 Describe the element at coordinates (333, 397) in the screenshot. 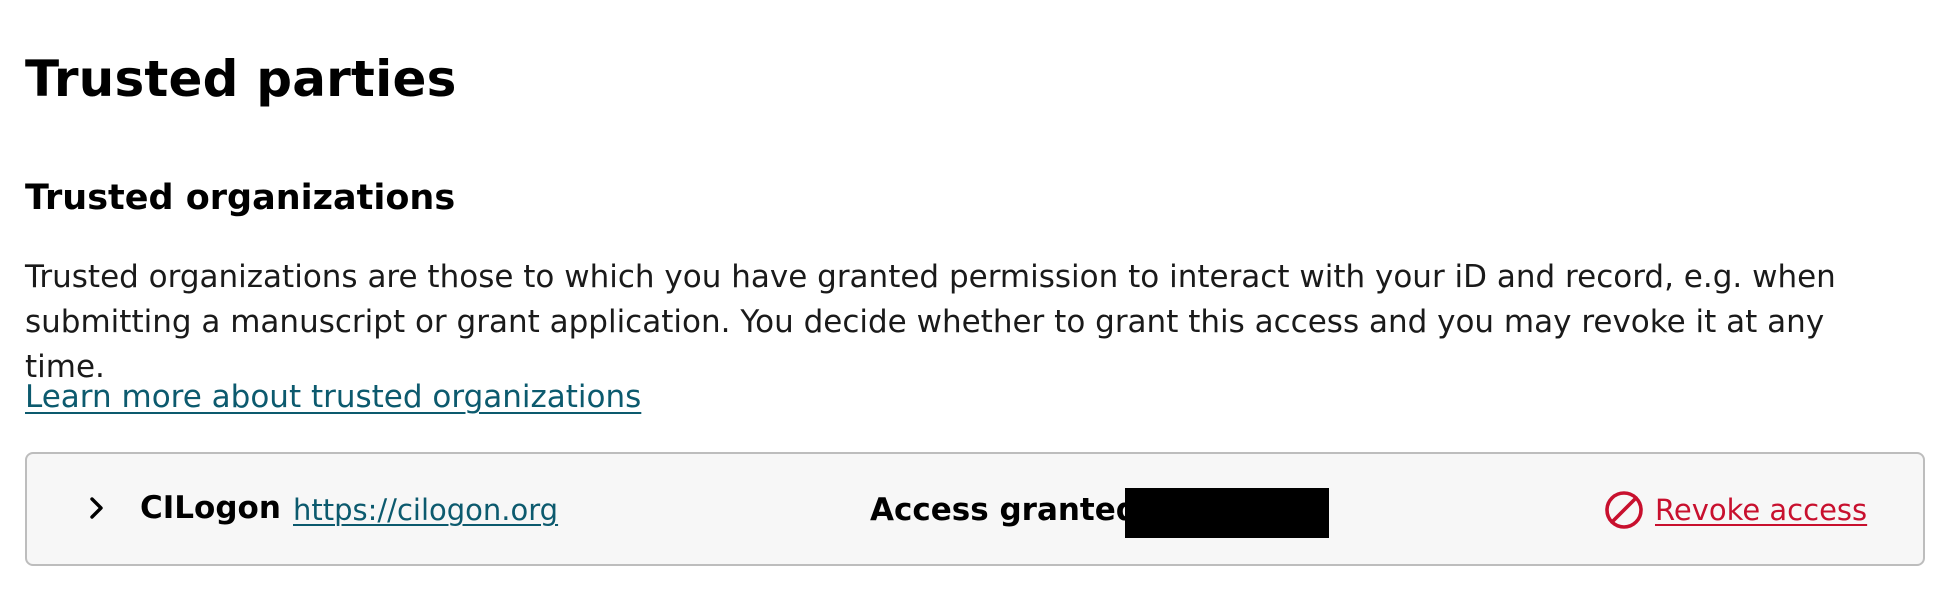

I see `learn-more-link: Learn more about trusted organizations` at that location.